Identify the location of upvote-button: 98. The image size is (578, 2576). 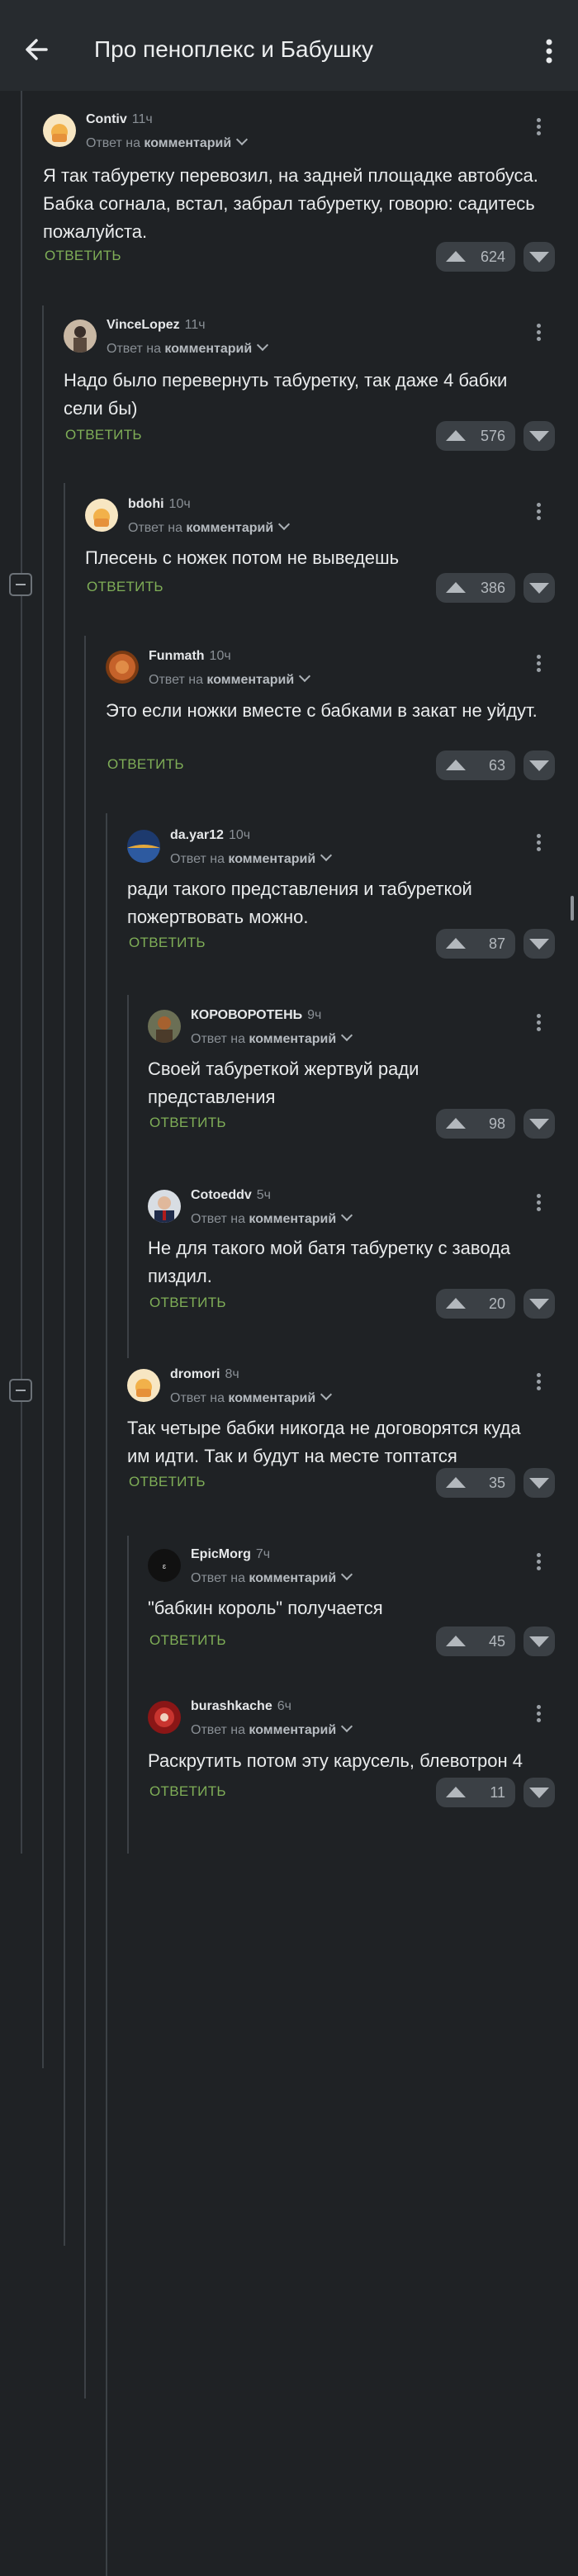
(475, 1124).